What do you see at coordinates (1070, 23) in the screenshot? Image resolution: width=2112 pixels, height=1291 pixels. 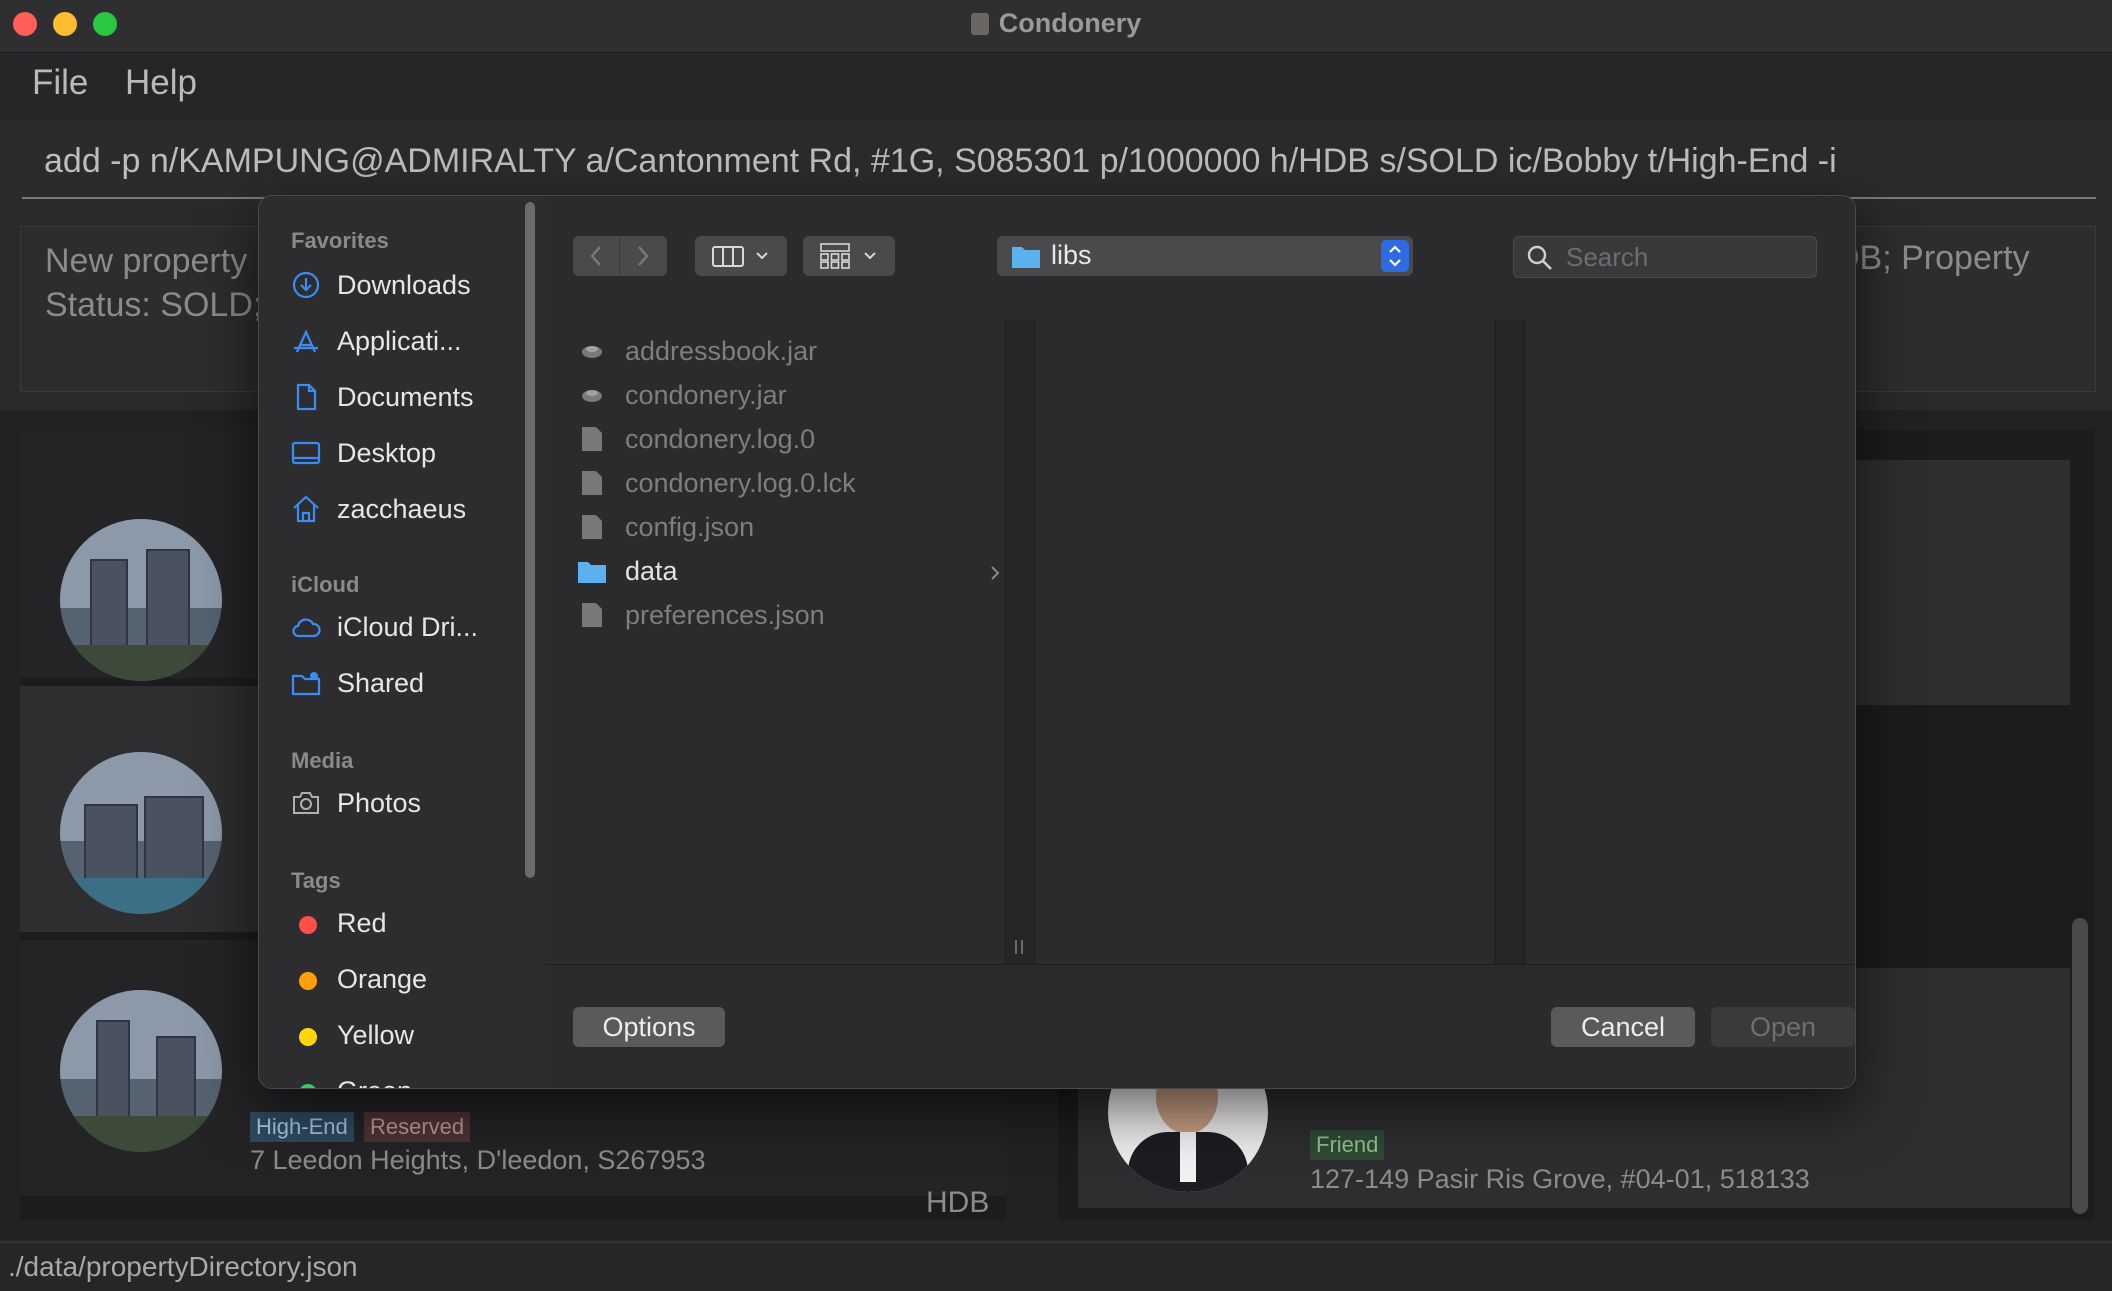 I see `window-title-text: Condonery` at bounding box center [1070, 23].